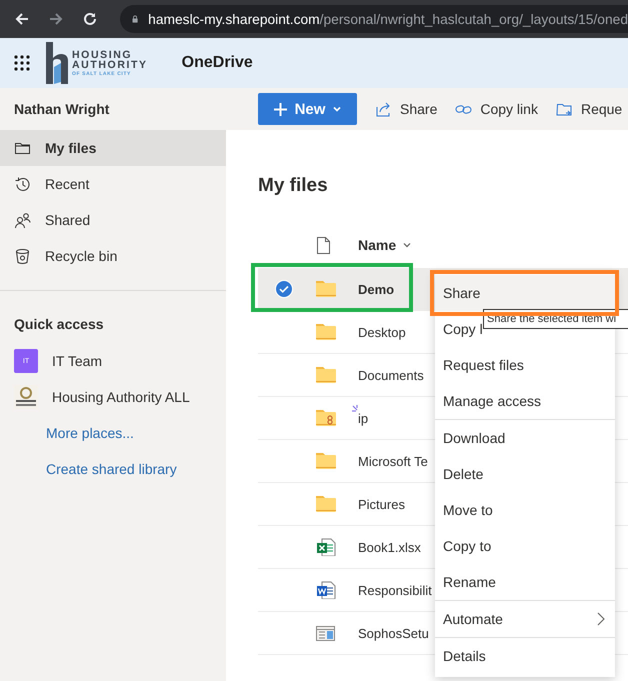 The image size is (628, 681). I want to click on file-name: Responsibilit, so click(395, 590).